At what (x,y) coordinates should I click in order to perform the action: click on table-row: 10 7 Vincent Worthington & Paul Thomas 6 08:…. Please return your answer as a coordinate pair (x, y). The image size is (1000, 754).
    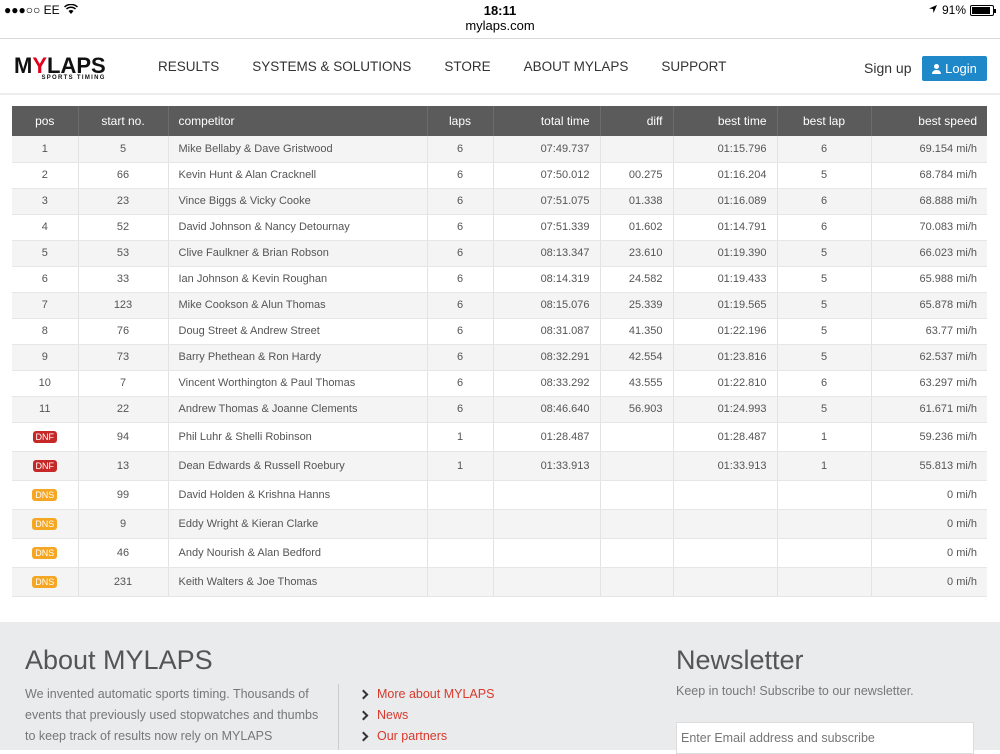
    Looking at the image, I should click on (499, 383).